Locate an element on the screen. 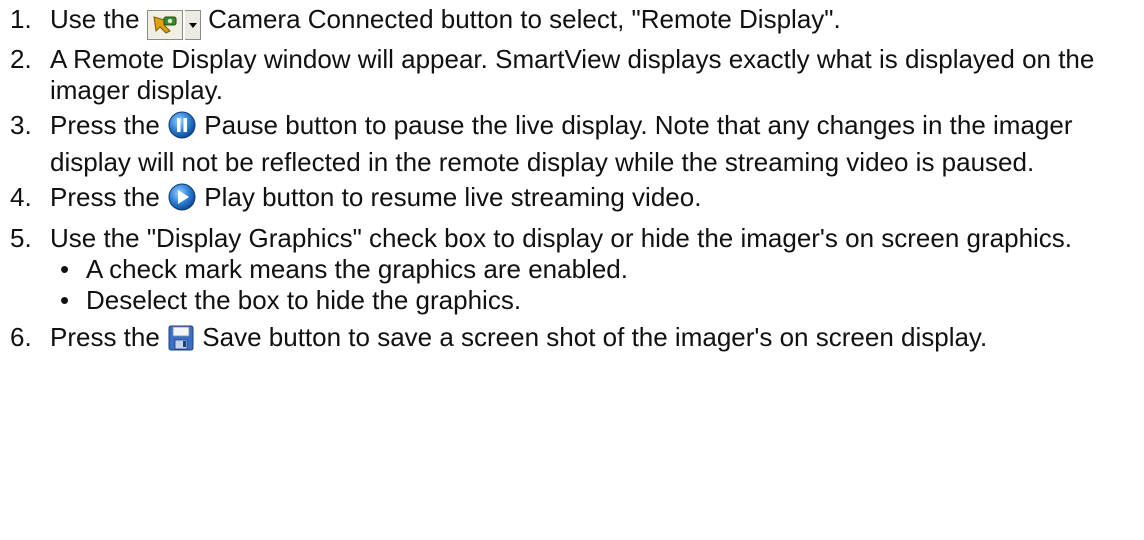 This screenshot has height=540, width=1144. pause-icon is located at coordinates (182, 128).